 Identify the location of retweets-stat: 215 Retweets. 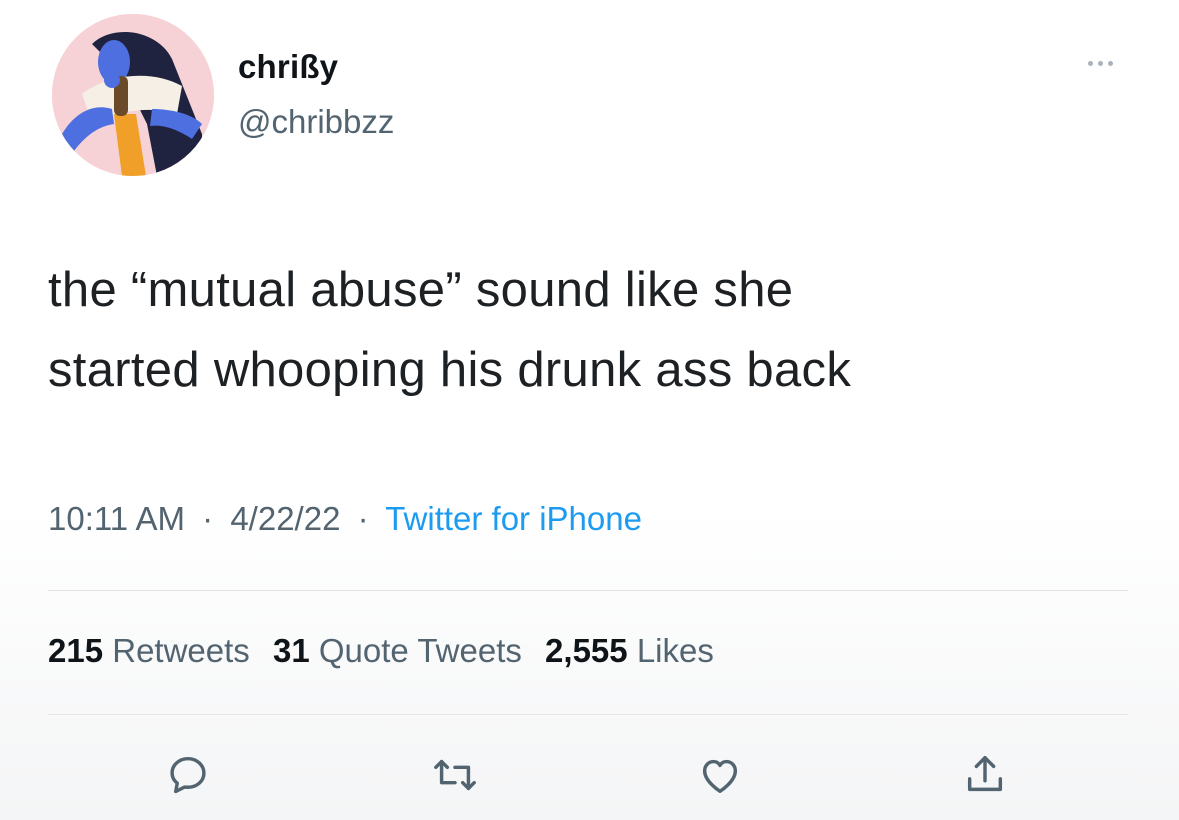
(153, 650).